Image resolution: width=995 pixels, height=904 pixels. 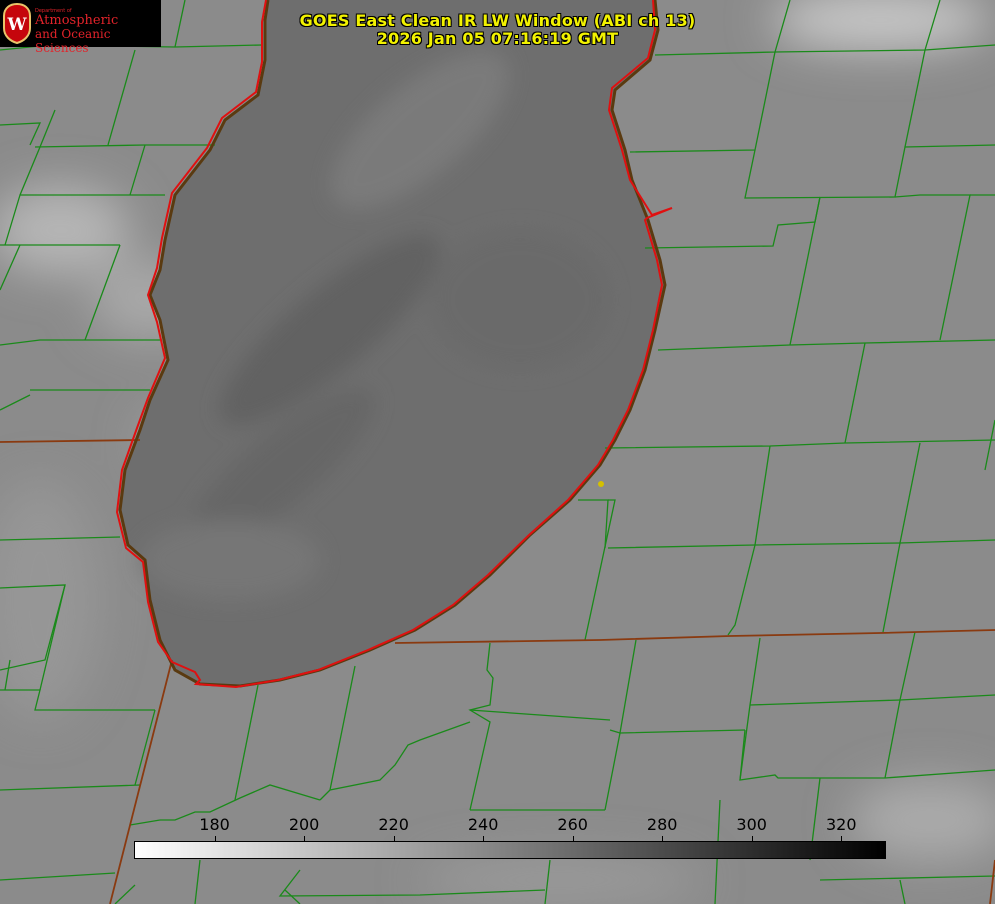 I want to click on colorbar-tick-label: 220, so click(x=393, y=824).